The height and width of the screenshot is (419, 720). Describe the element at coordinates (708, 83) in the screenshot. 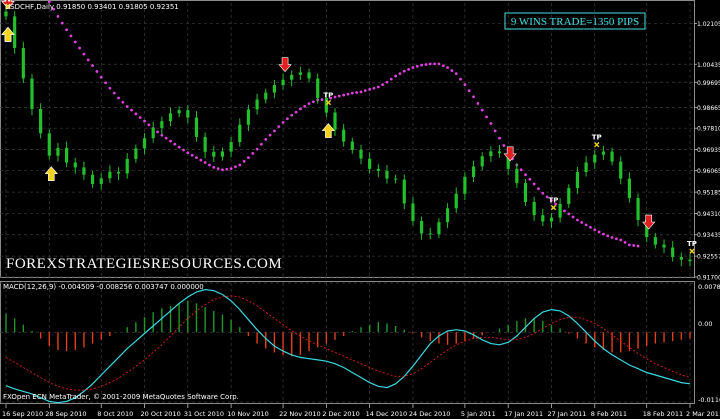

I see `price-tick-label: 0.99695` at that location.